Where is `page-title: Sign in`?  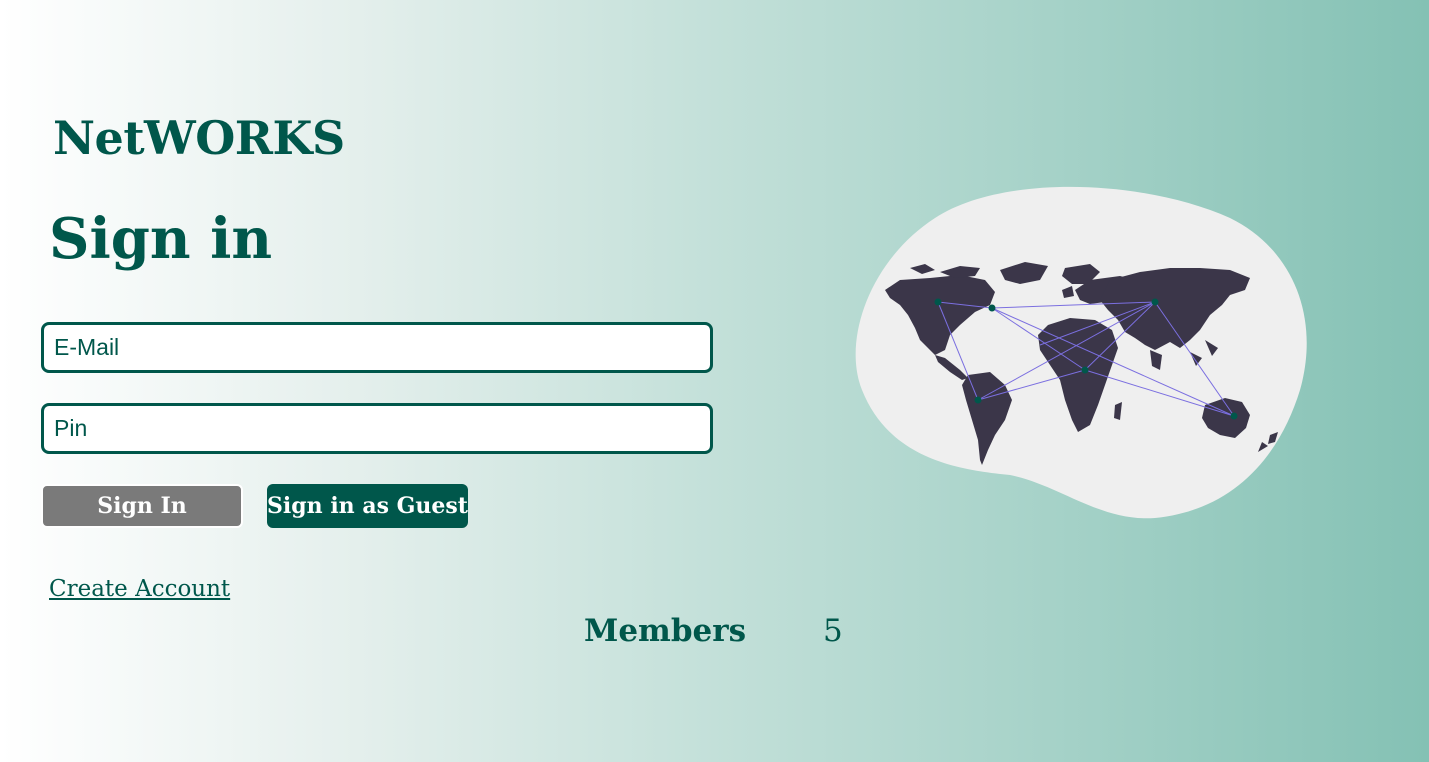
page-title: Sign in is located at coordinates (161, 239).